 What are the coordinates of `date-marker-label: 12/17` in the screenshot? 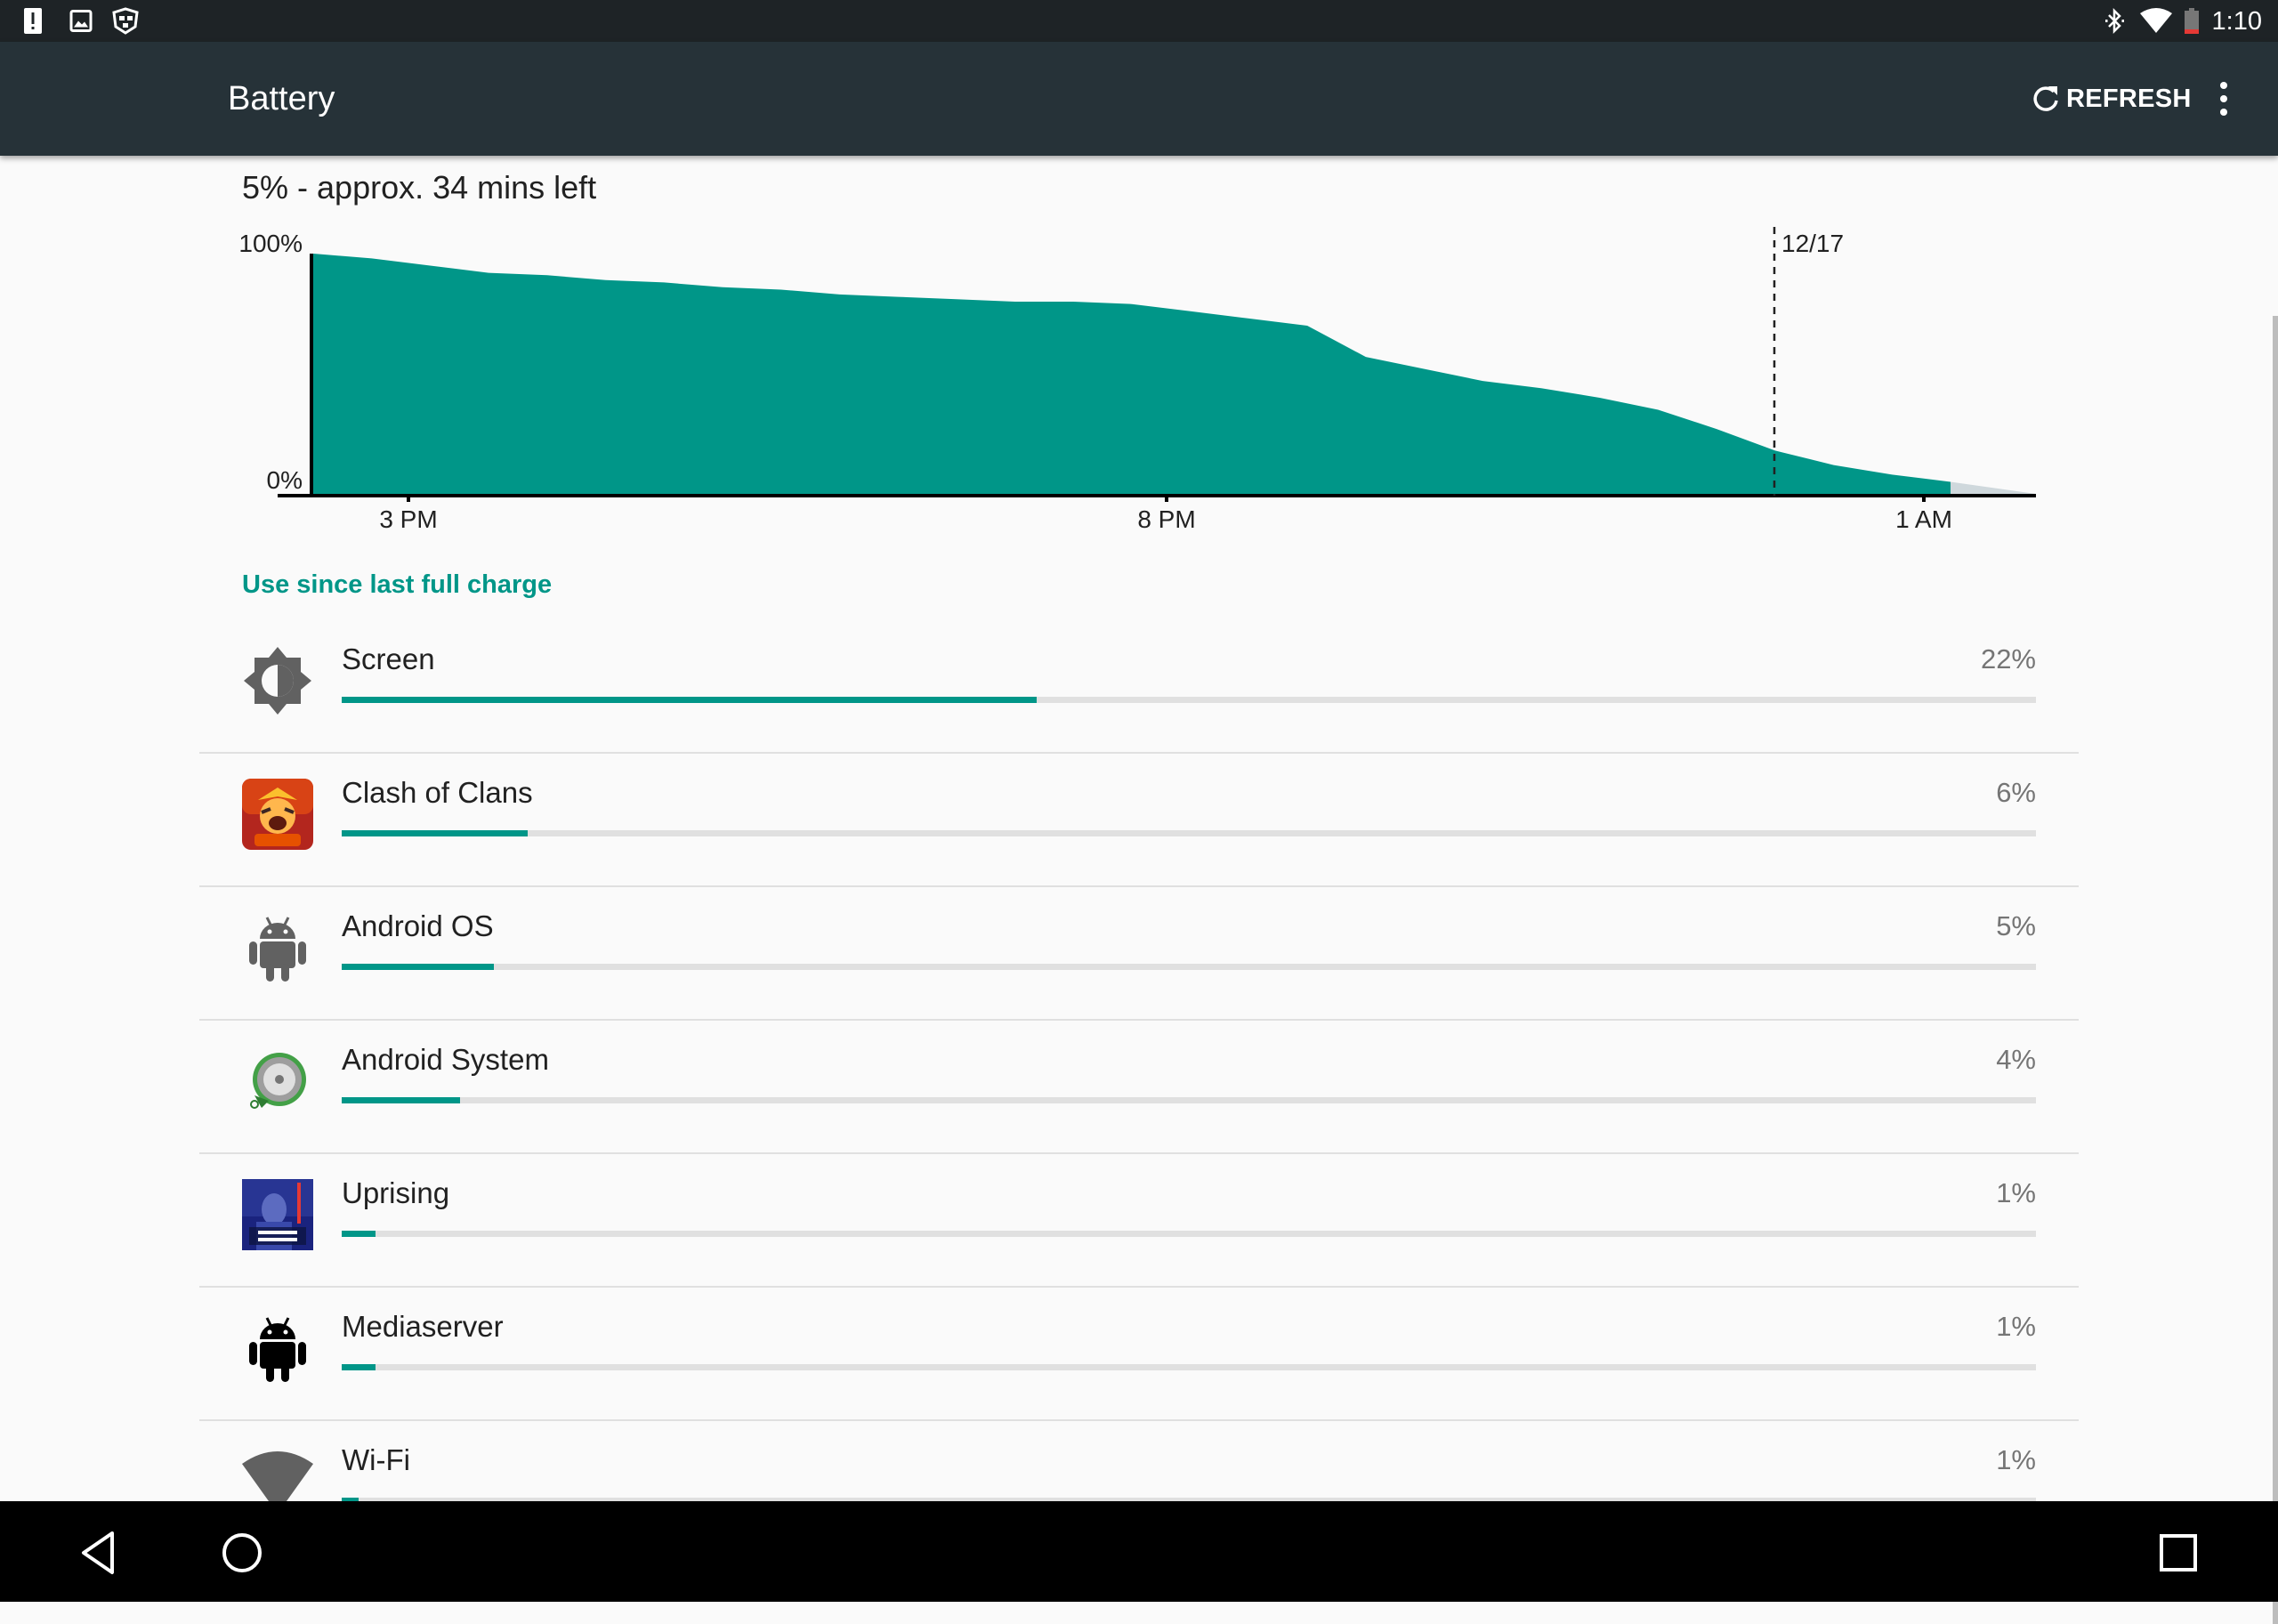 It's located at (1813, 243).